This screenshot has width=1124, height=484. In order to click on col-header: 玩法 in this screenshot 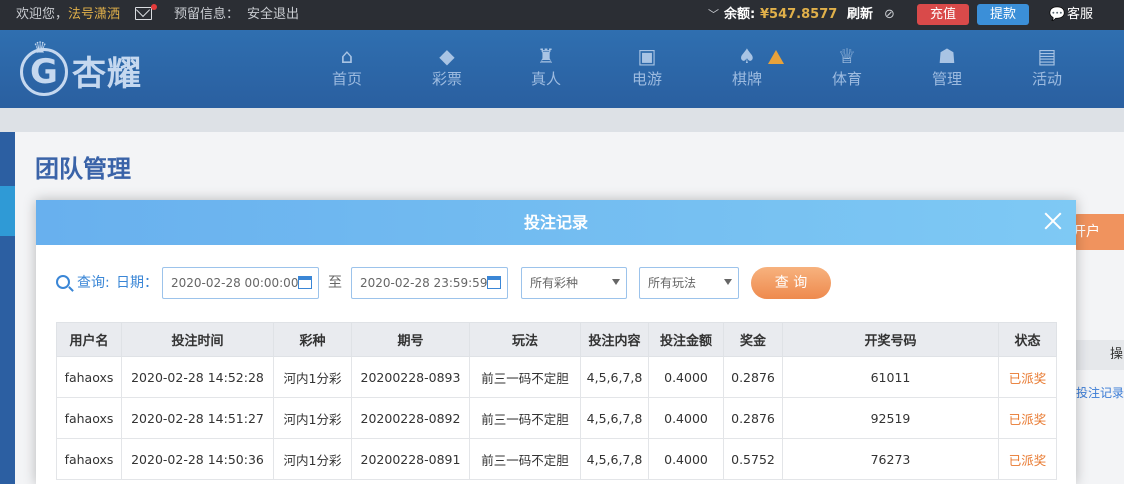, I will do `click(525, 339)`.